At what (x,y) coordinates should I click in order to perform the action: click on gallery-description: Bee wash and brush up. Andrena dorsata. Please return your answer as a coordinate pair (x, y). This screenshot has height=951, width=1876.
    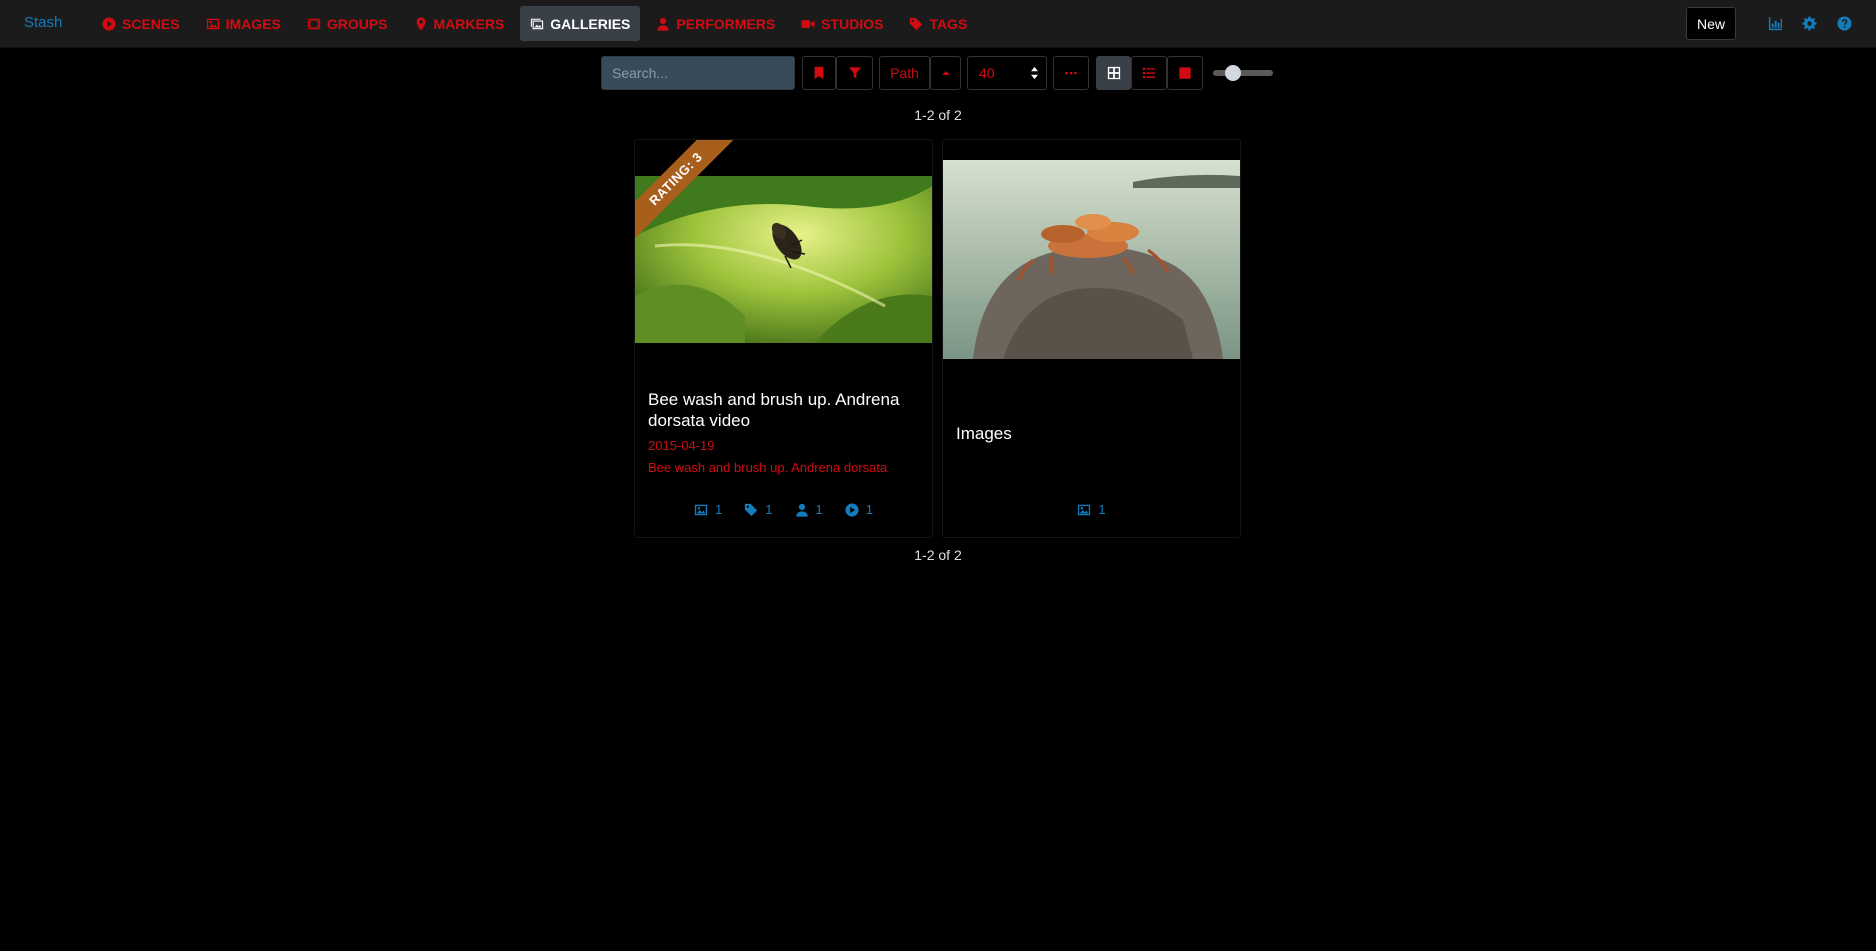
    Looking at the image, I should click on (768, 467).